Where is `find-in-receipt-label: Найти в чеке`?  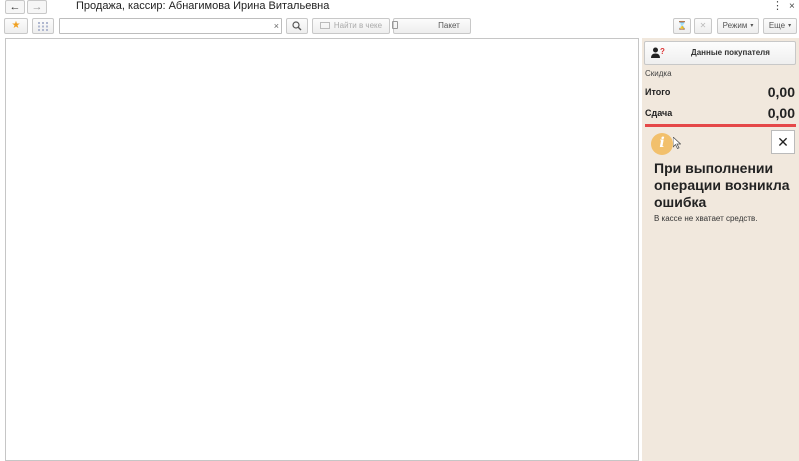
find-in-receipt-label: Найти в чеке is located at coordinates (358, 25).